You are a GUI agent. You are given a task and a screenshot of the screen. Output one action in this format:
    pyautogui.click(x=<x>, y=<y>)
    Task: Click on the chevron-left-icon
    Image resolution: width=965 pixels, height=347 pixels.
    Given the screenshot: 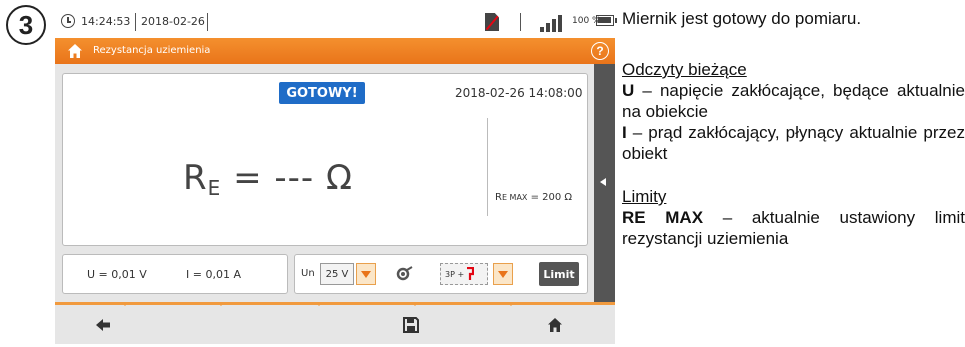 What is the action you would take?
    pyautogui.click(x=603, y=182)
    